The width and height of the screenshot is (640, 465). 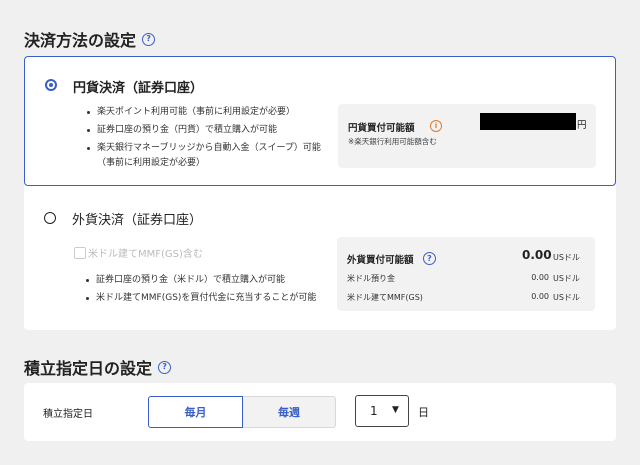 What do you see at coordinates (392, 141) in the screenshot?
I see `yen-balance-note: ※楽天銀行利用可能額含む` at bounding box center [392, 141].